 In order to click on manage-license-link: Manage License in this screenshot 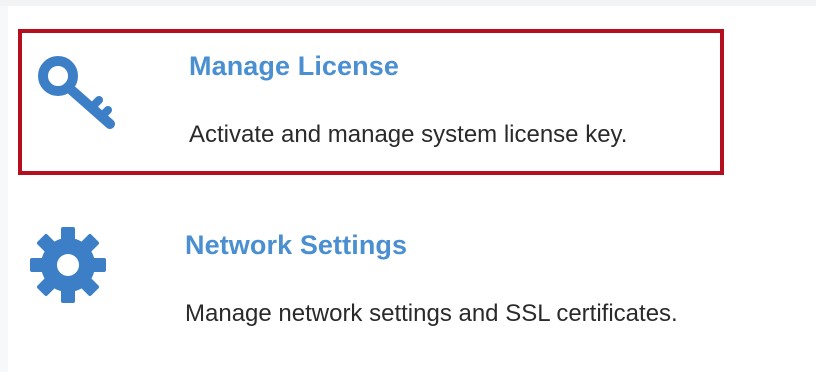, I will do `click(294, 66)`.